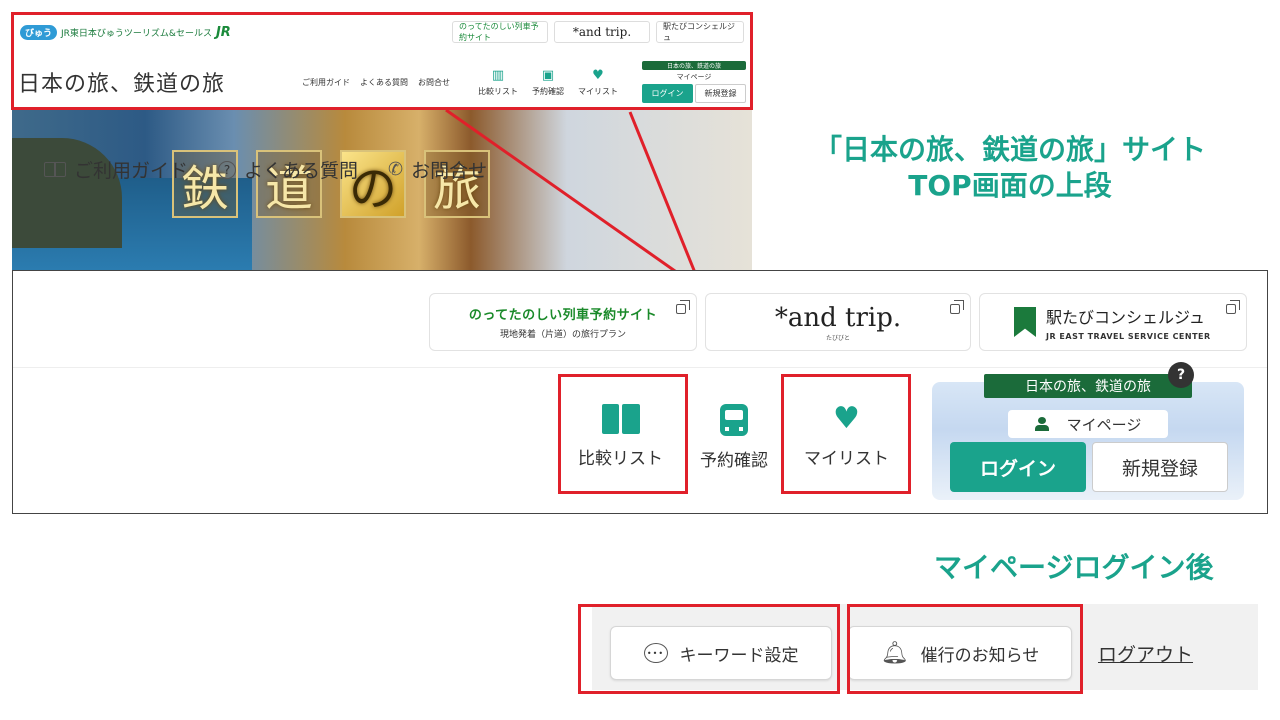 This screenshot has width=1280, height=720. Describe the element at coordinates (1041, 424) in the screenshot. I see `person-icon` at that location.